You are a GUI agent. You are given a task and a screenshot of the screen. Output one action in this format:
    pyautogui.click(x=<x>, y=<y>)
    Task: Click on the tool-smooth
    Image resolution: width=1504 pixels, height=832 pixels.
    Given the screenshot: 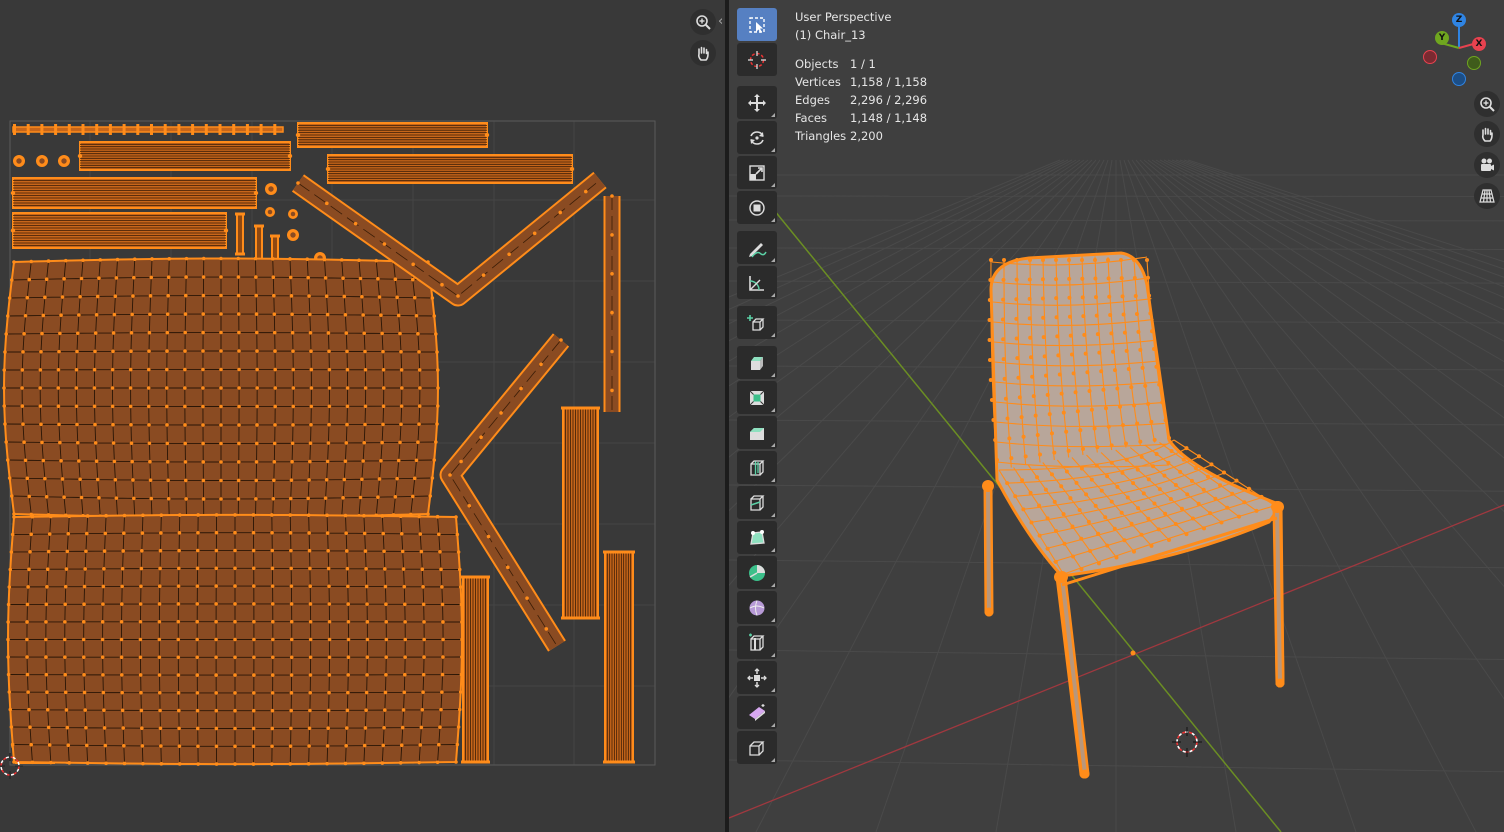 What is the action you would take?
    pyautogui.click(x=757, y=607)
    